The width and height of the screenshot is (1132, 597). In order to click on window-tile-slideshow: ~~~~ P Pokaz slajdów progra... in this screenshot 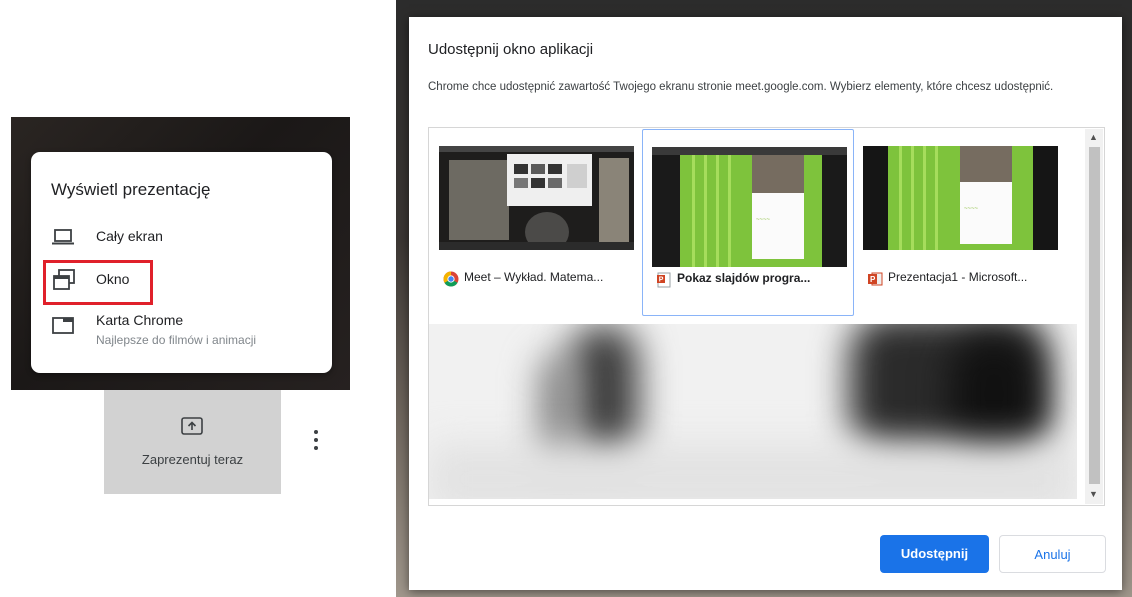, I will do `click(748, 222)`.